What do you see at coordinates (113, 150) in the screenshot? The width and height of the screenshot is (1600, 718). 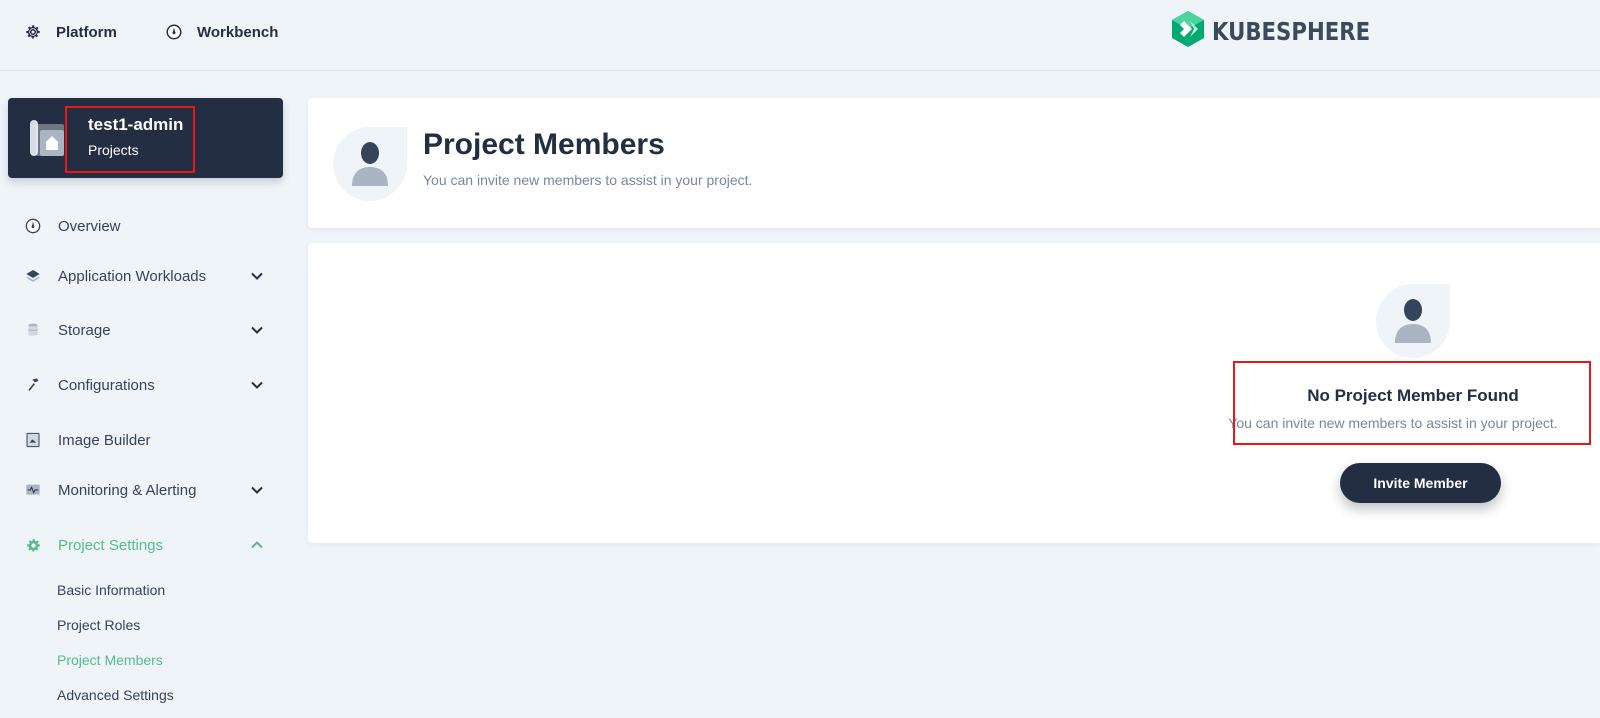 I see `project-type: Projects` at bounding box center [113, 150].